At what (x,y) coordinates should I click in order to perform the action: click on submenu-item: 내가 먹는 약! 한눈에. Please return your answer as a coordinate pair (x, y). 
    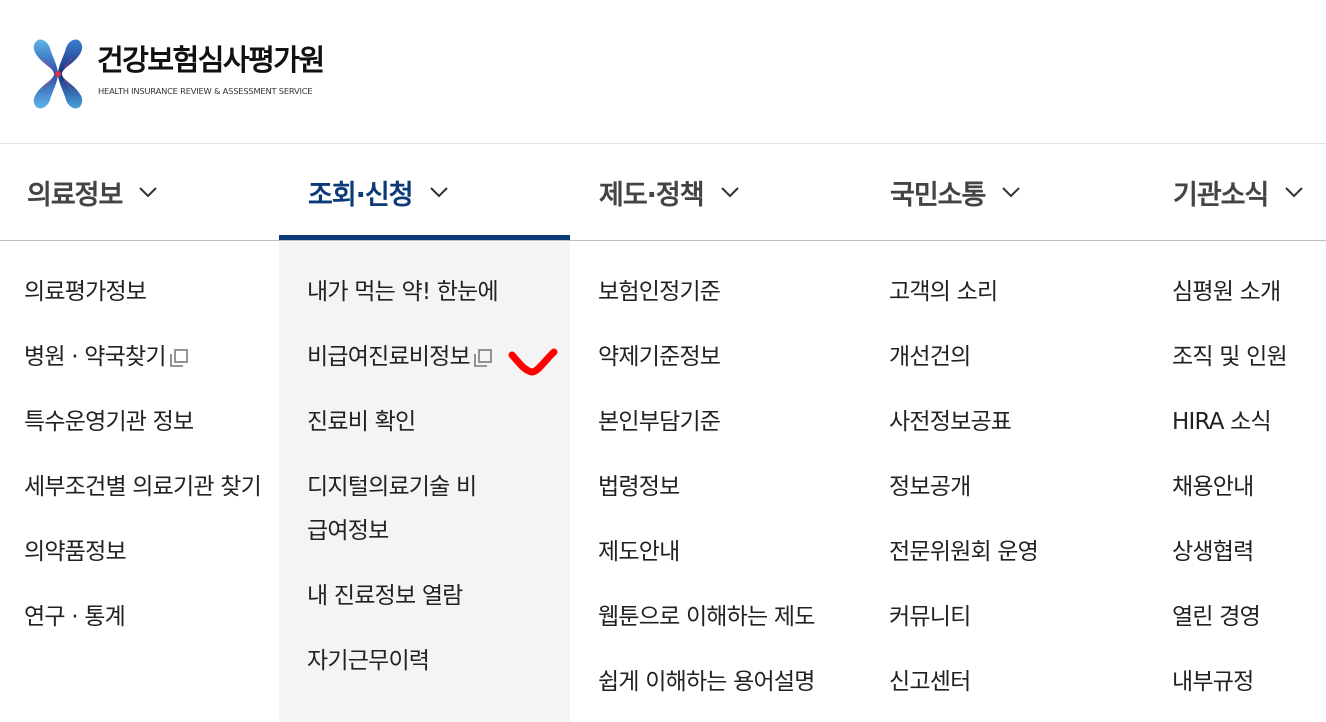
    Looking at the image, I should click on (432, 292).